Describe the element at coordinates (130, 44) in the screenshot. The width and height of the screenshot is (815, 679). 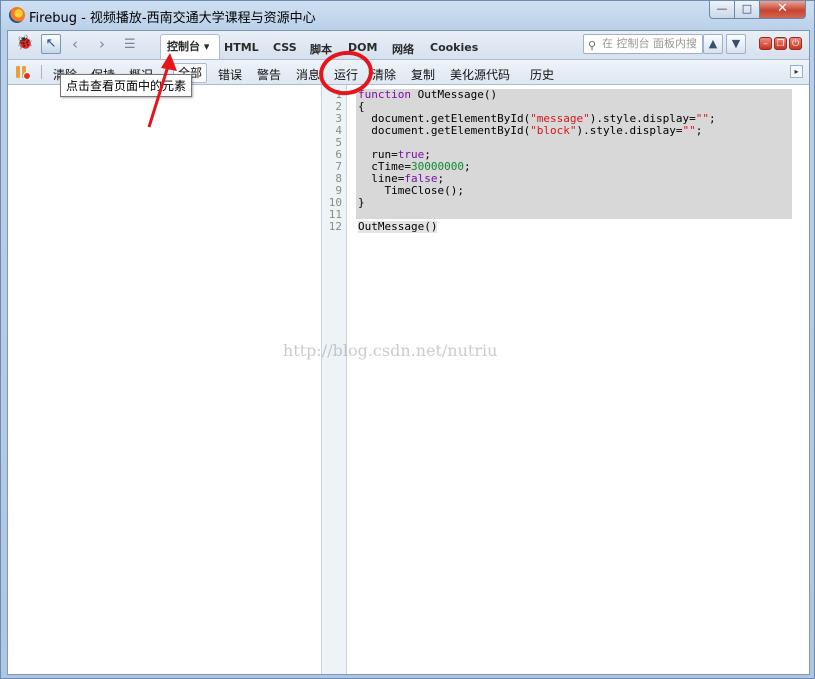
I see `list-icon: ☰` at that location.